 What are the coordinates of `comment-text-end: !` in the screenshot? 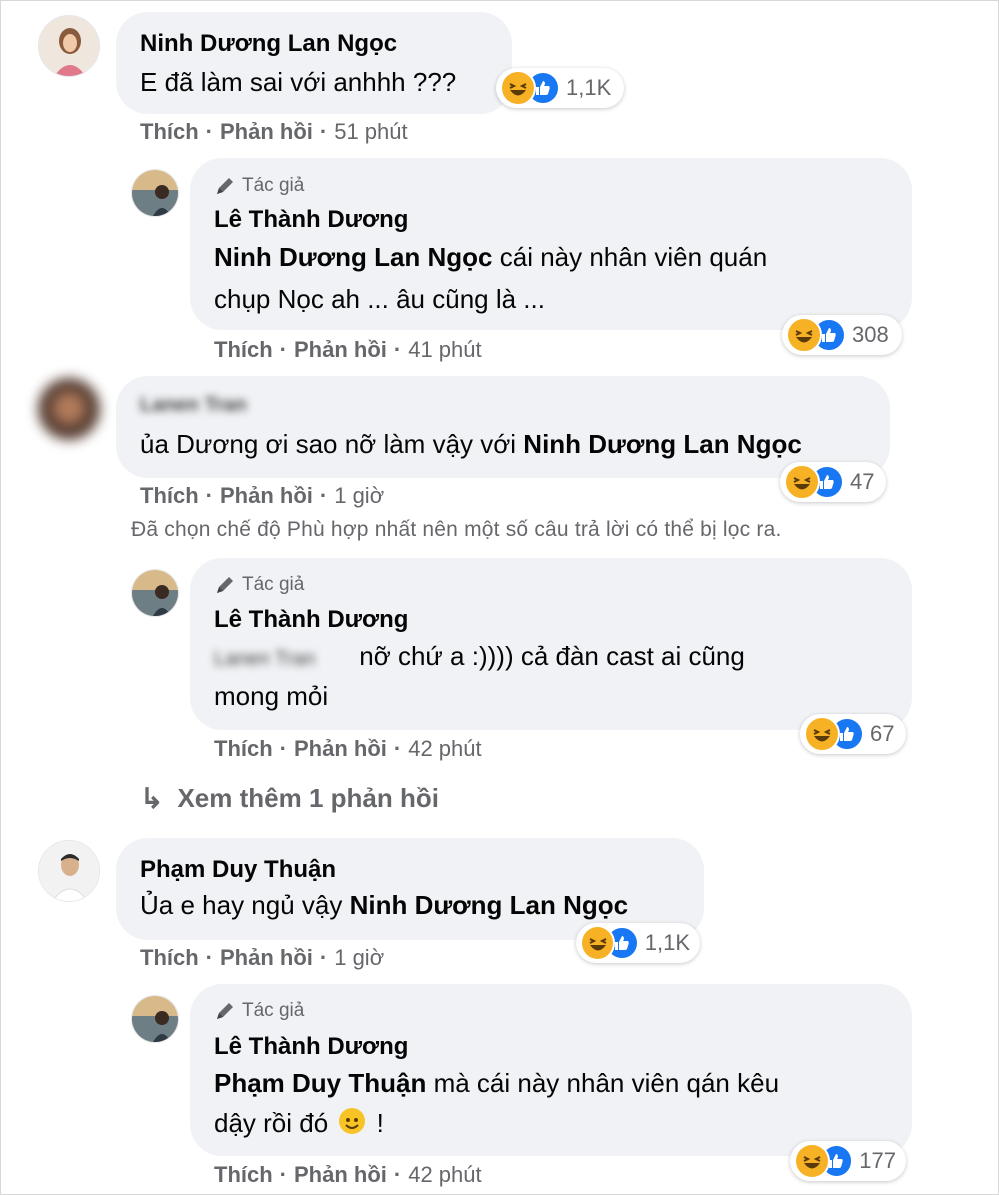 It's located at (376, 1123).